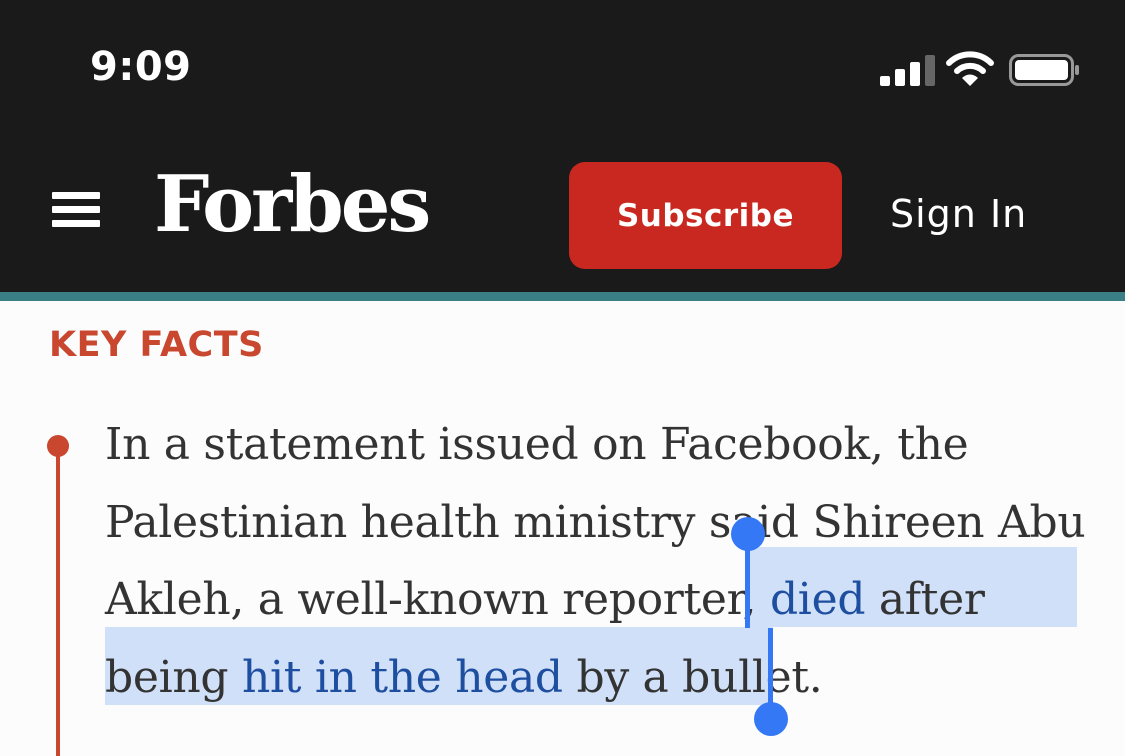 The height and width of the screenshot is (756, 1125). I want to click on hamburger-menu-icon, so click(77, 210).